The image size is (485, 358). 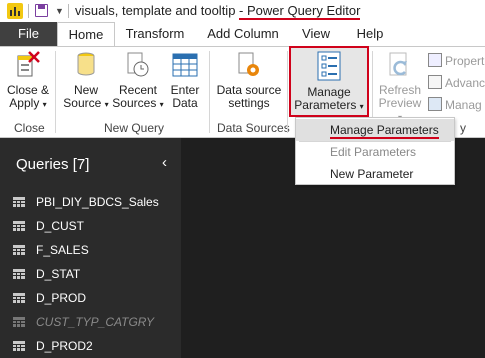 What do you see at coordinates (28, 103) in the screenshot?
I see `close-apply-label-2: Apply ▾` at bounding box center [28, 103].